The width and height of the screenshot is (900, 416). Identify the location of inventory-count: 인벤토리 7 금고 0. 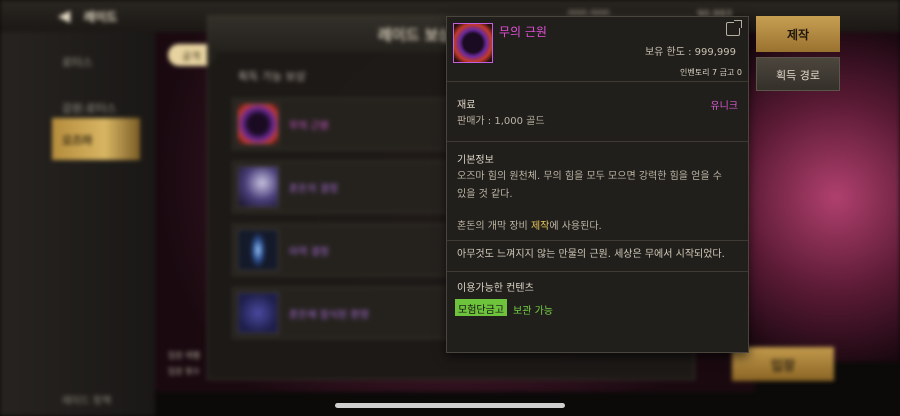
(711, 72).